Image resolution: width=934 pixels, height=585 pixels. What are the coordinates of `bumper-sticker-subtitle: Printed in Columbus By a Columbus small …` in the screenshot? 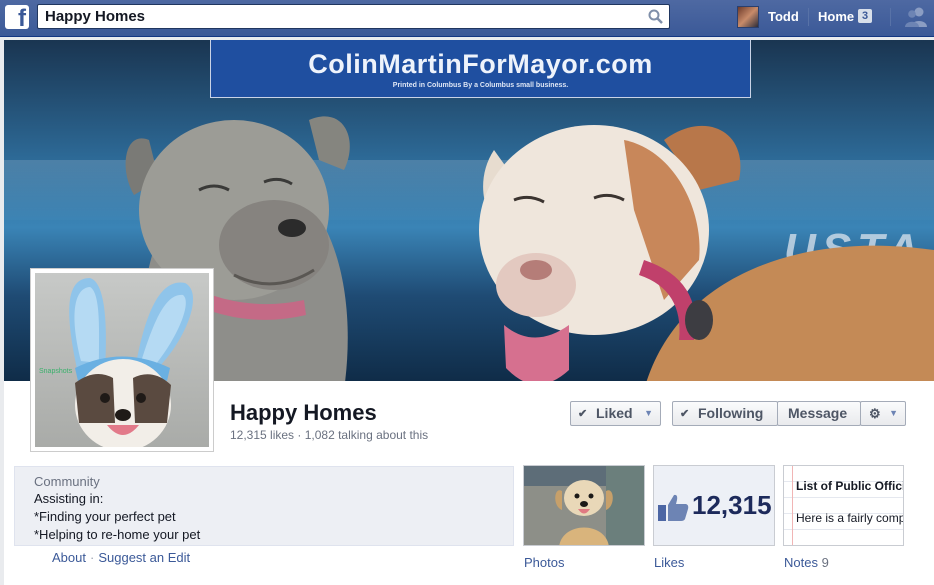 It's located at (480, 85).